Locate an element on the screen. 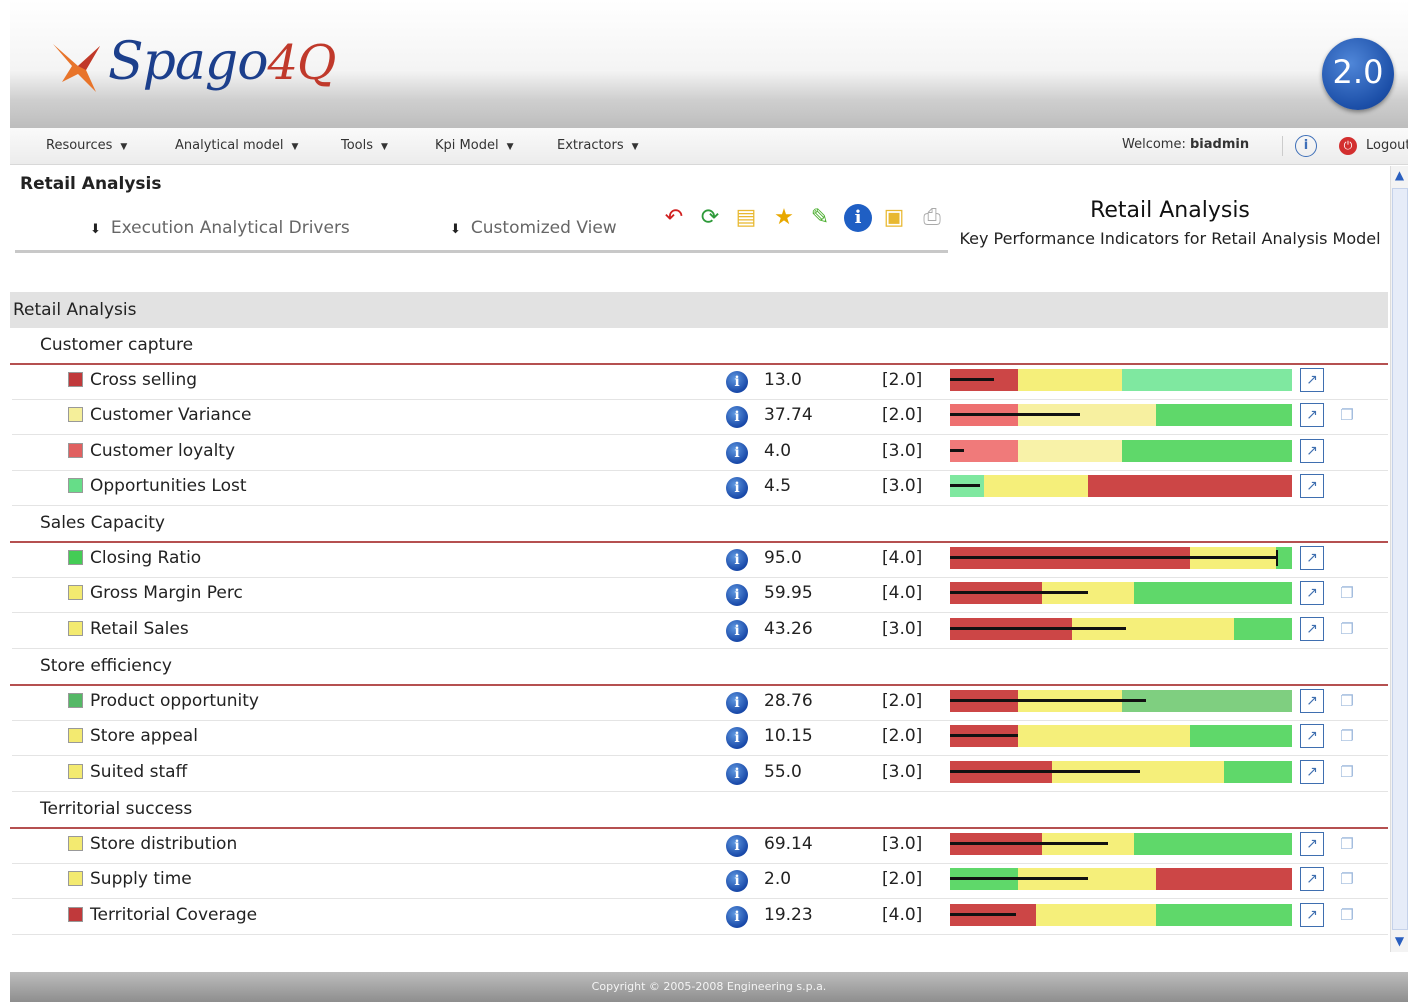 The height and width of the screenshot is (1002, 1408). refresh-icon: ⟳ is located at coordinates (710, 218).